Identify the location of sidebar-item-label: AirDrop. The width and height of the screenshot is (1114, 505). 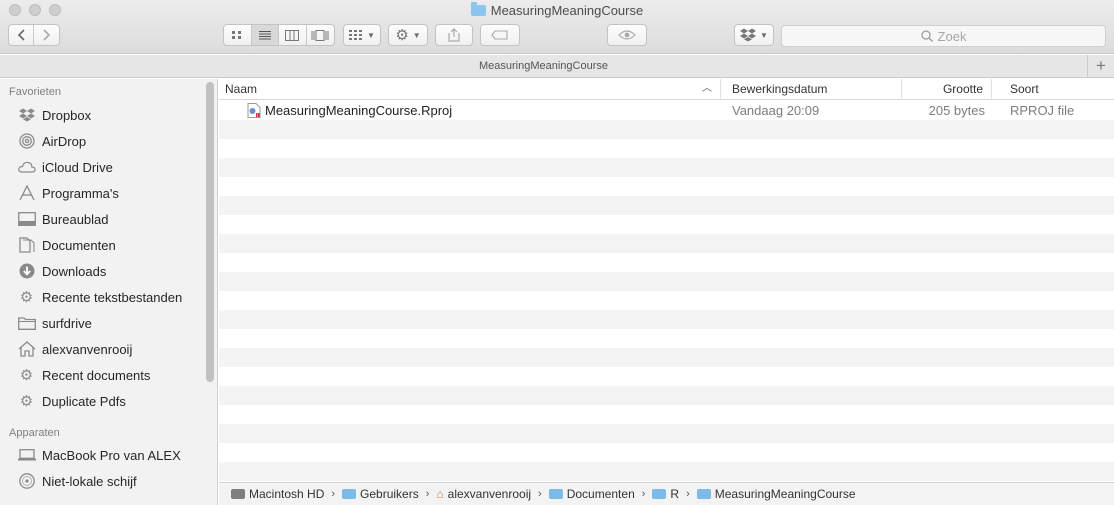
(64, 141).